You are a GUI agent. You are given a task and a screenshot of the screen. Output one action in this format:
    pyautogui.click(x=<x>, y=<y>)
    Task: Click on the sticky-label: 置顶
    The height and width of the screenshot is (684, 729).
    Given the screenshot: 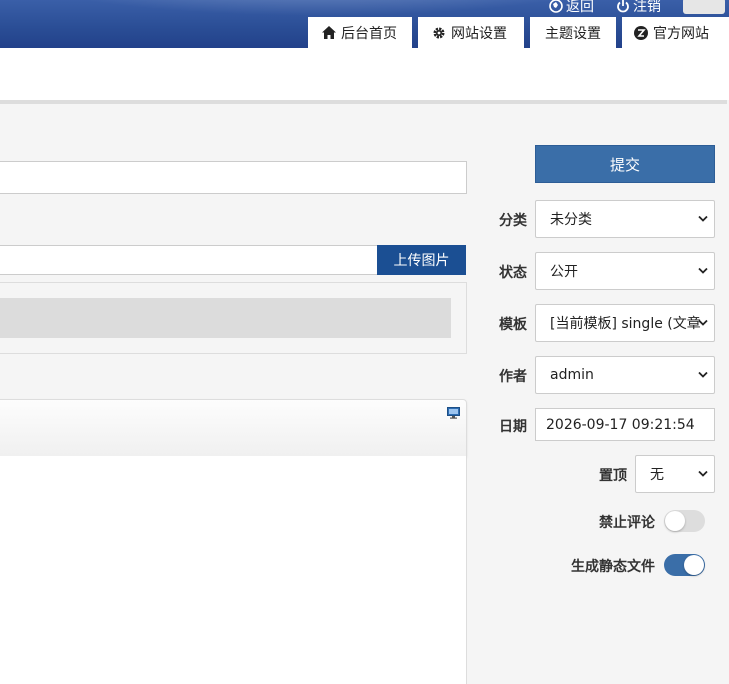 What is the action you would take?
    pyautogui.click(x=613, y=476)
    